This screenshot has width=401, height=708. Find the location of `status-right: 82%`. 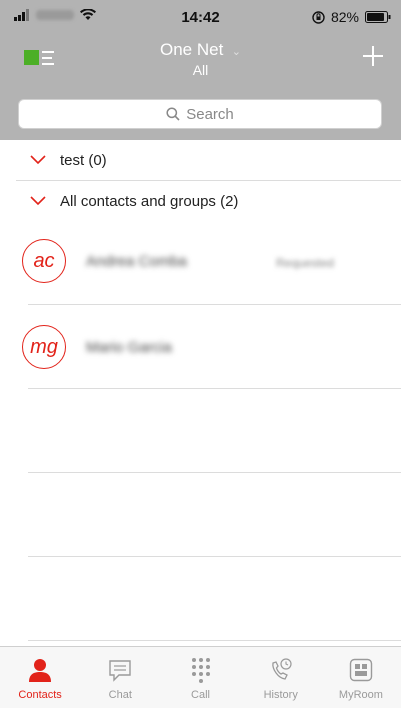

status-right: 82% is located at coordinates (351, 17).